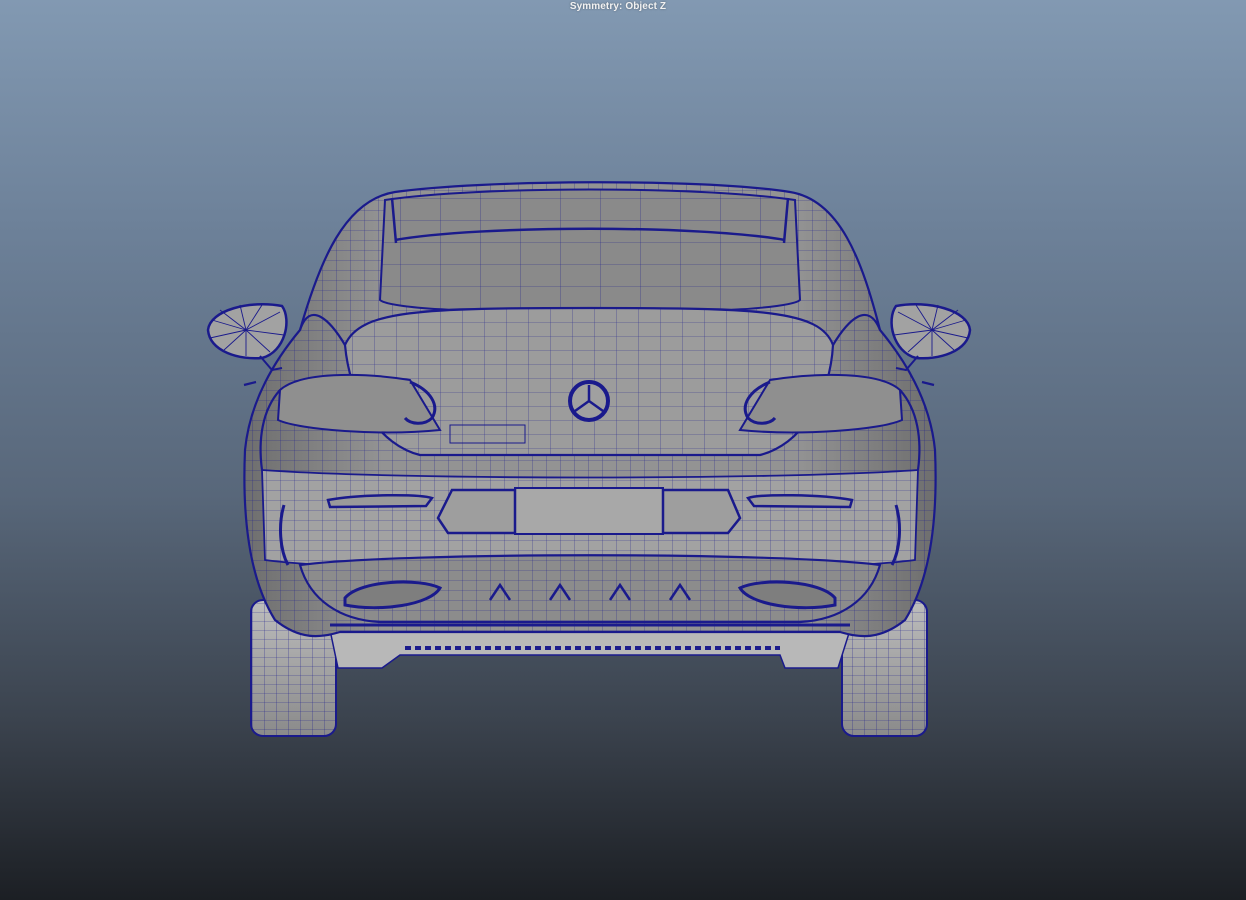  What do you see at coordinates (589, 401) in the screenshot?
I see `emblem-icon` at bounding box center [589, 401].